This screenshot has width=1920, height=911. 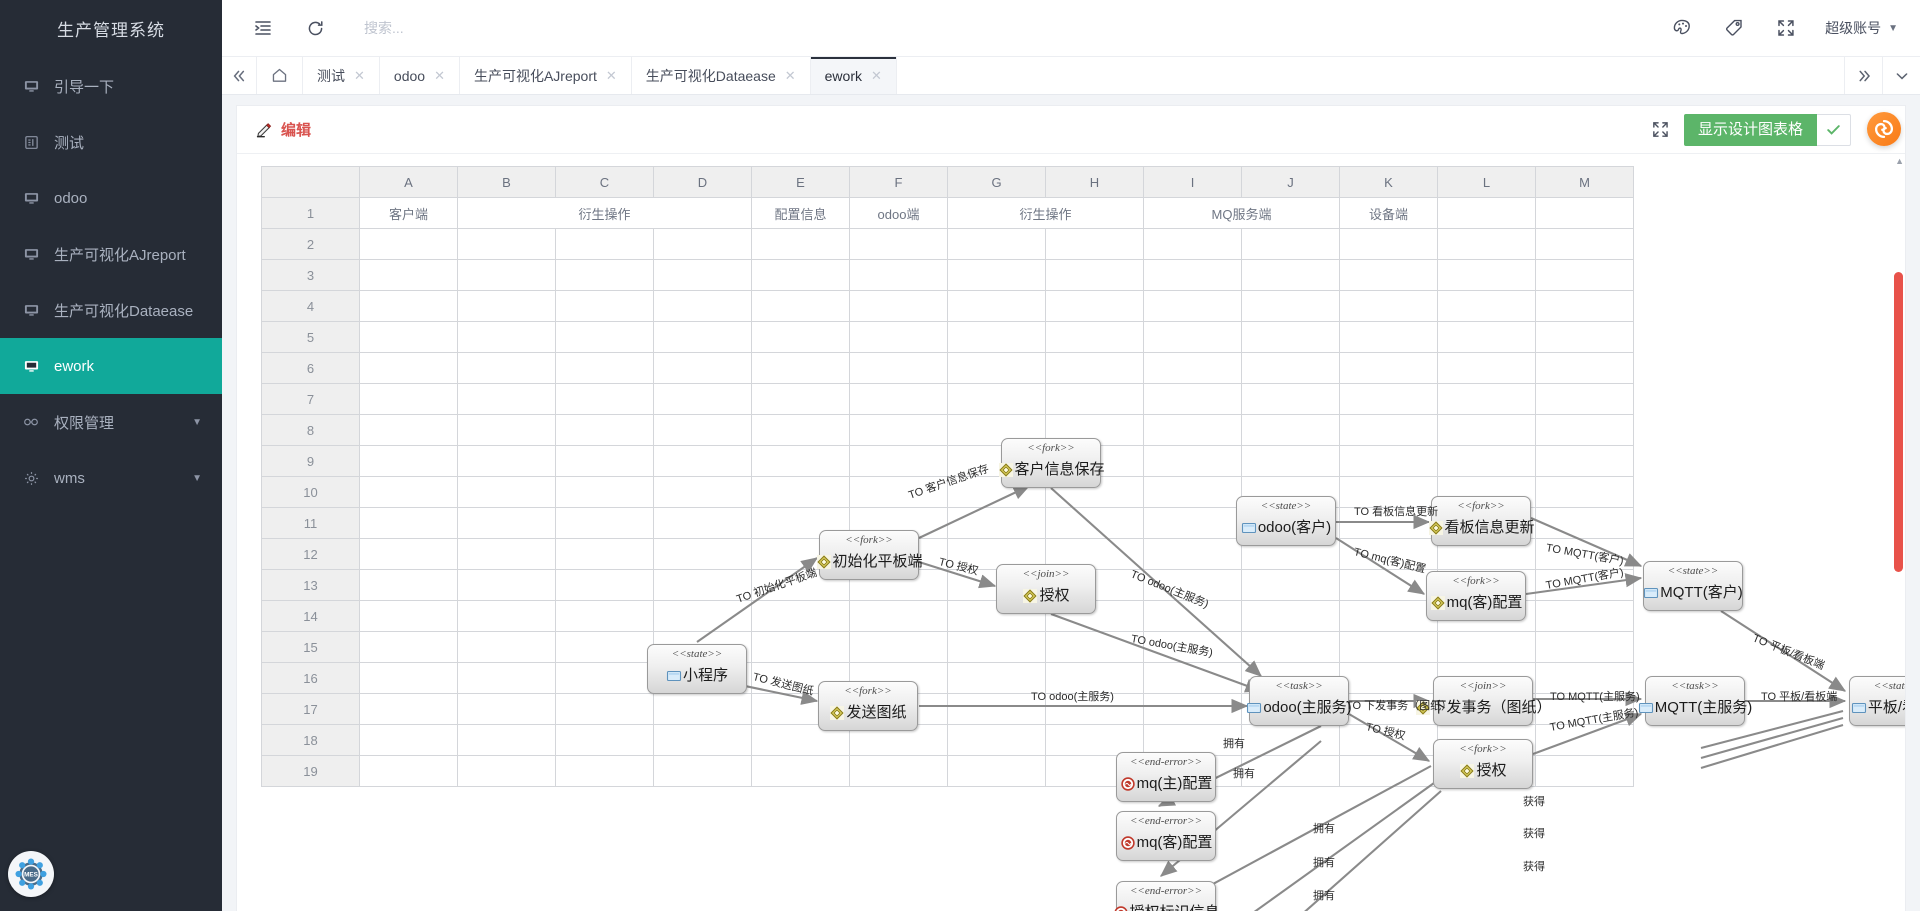 I want to click on grid-corner, so click(x=310, y=182).